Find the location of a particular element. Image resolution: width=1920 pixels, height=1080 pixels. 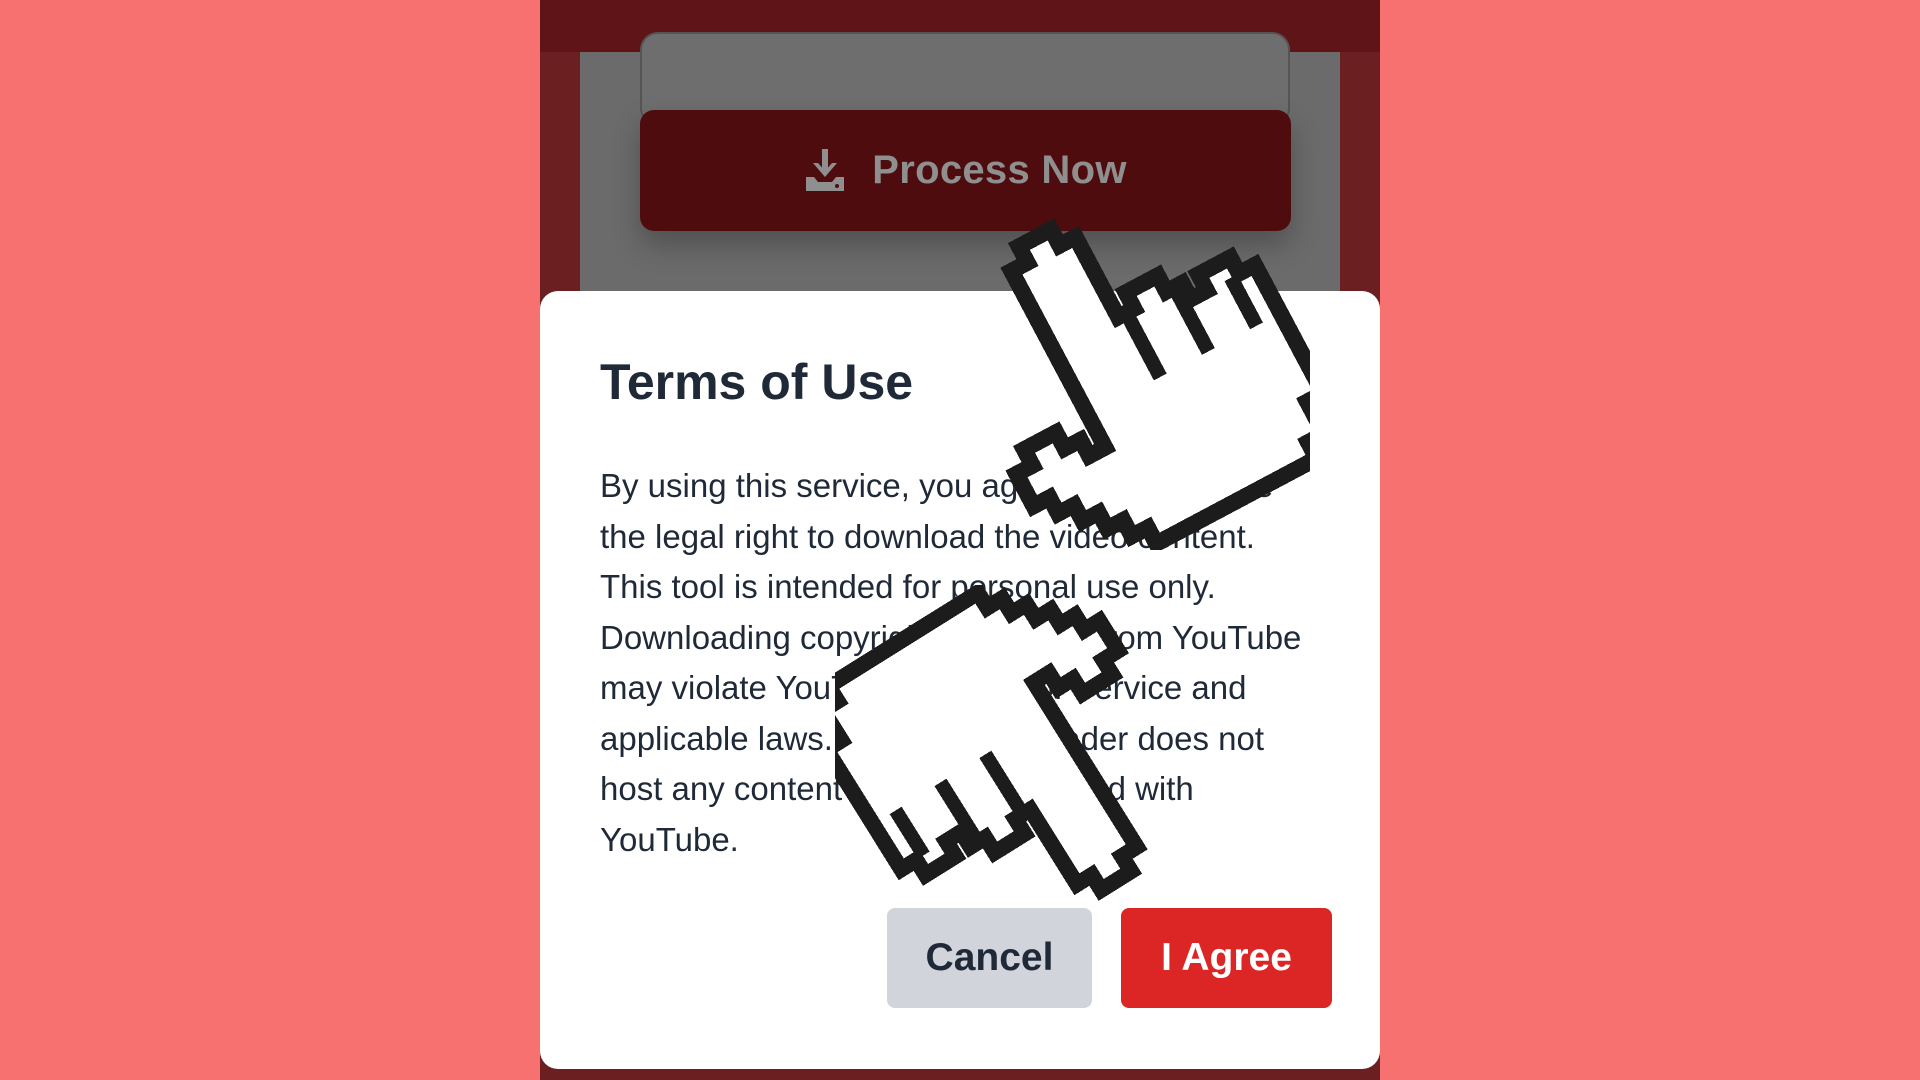

process-now-label: Process Now is located at coordinates (999, 170).